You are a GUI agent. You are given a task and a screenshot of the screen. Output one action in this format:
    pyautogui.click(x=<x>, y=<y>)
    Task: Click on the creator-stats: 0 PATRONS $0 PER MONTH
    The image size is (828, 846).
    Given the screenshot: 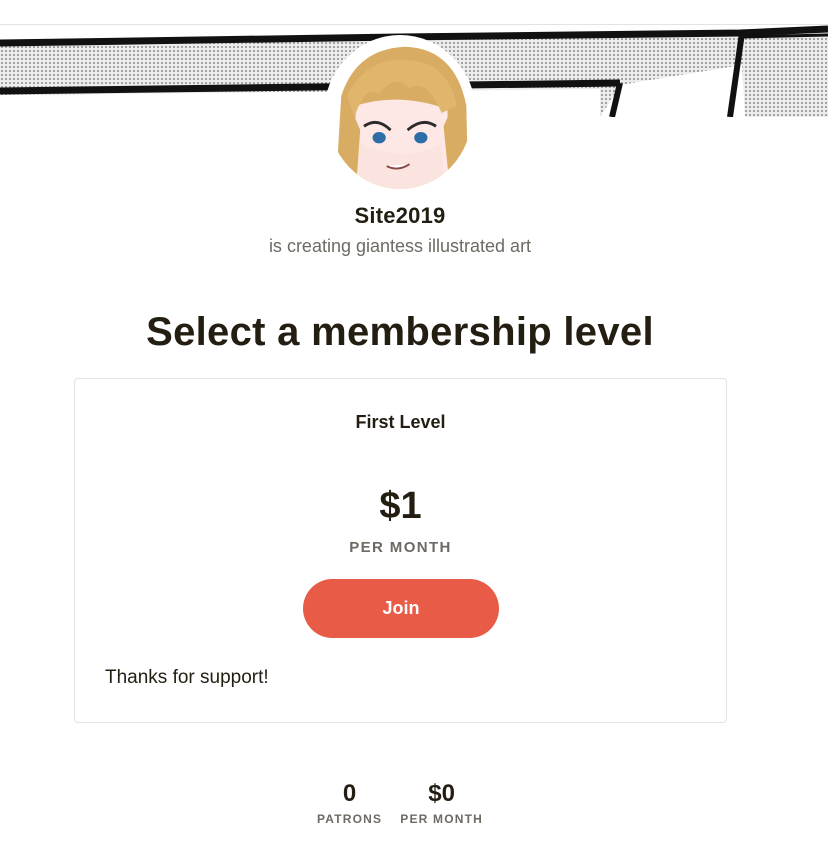 What is the action you would take?
    pyautogui.click(x=400, y=803)
    